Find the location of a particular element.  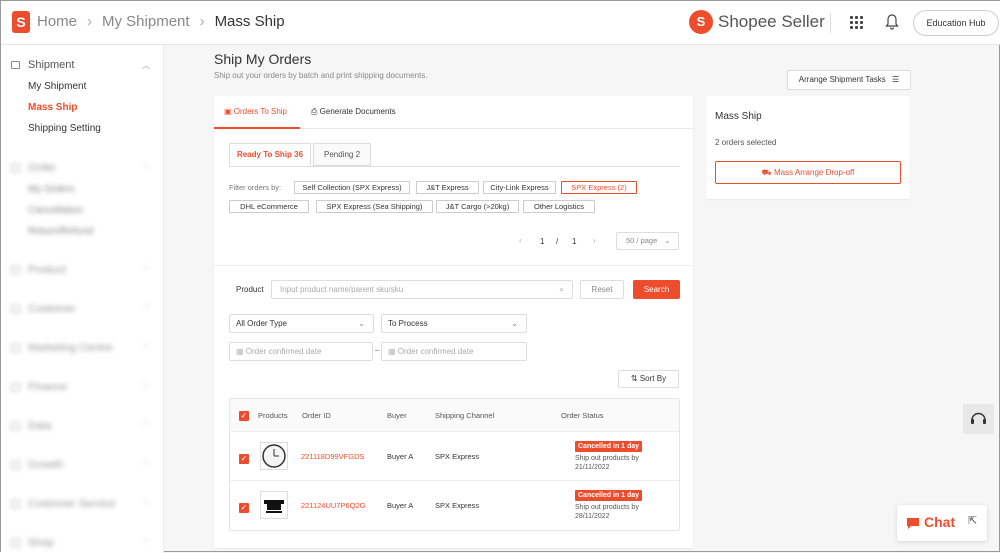

page-current: 1 is located at coordinates (542, 241).